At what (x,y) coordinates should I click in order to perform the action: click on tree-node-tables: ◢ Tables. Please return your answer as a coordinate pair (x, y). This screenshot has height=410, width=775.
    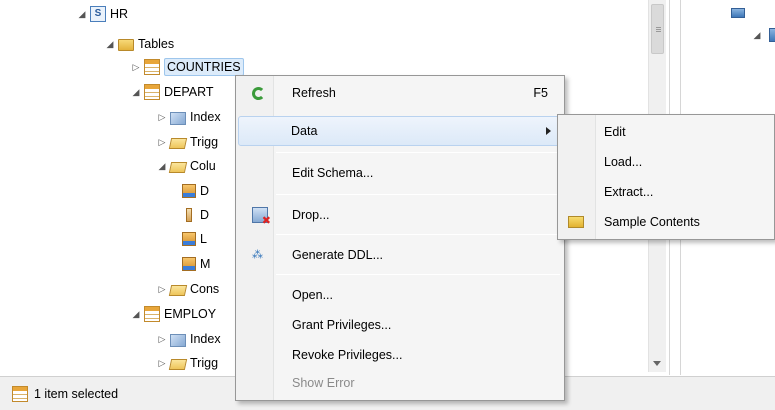
    Looking at the image, I should click on (139, 44).